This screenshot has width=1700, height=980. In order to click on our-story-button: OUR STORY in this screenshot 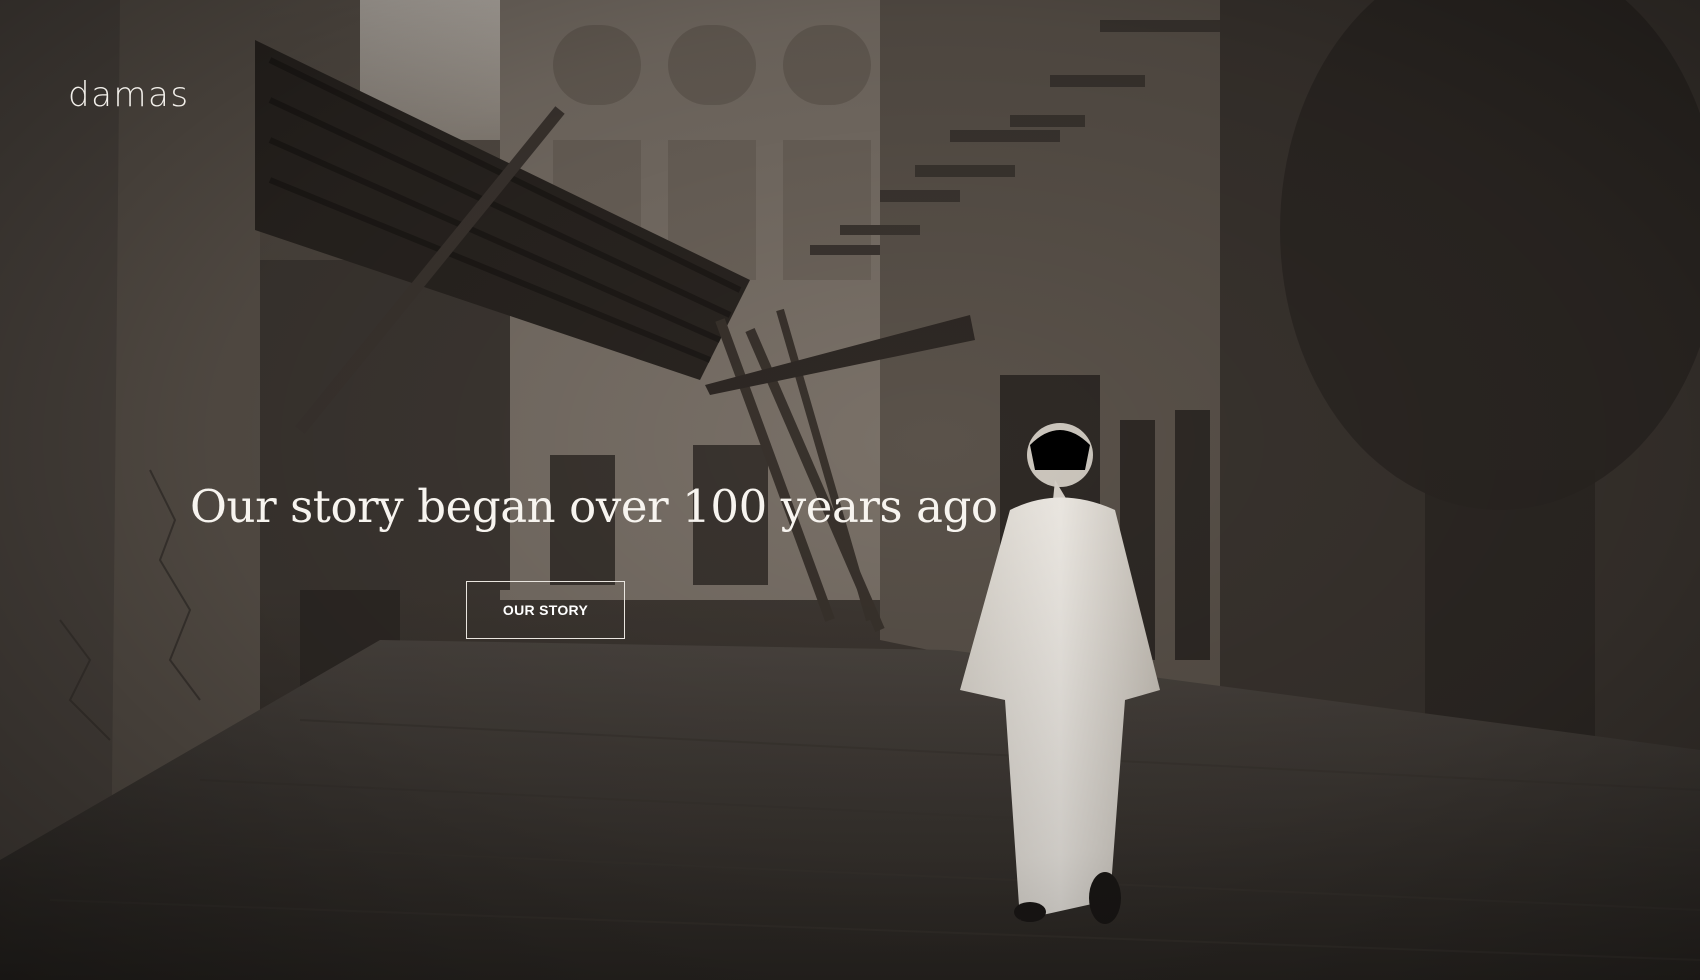, I will do `click(545, 610)`.